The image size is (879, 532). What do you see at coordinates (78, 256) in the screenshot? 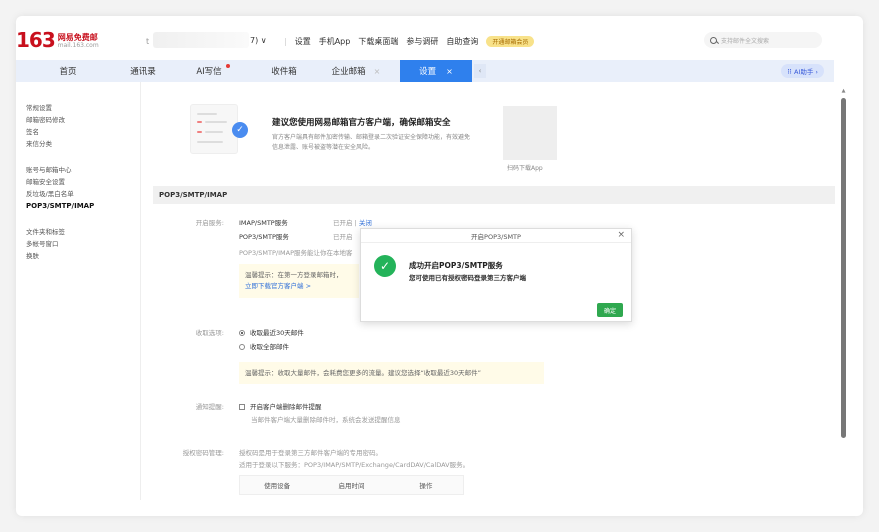
I see `sidebar-item-skin: 换肤` at bounding box center [78, 256].